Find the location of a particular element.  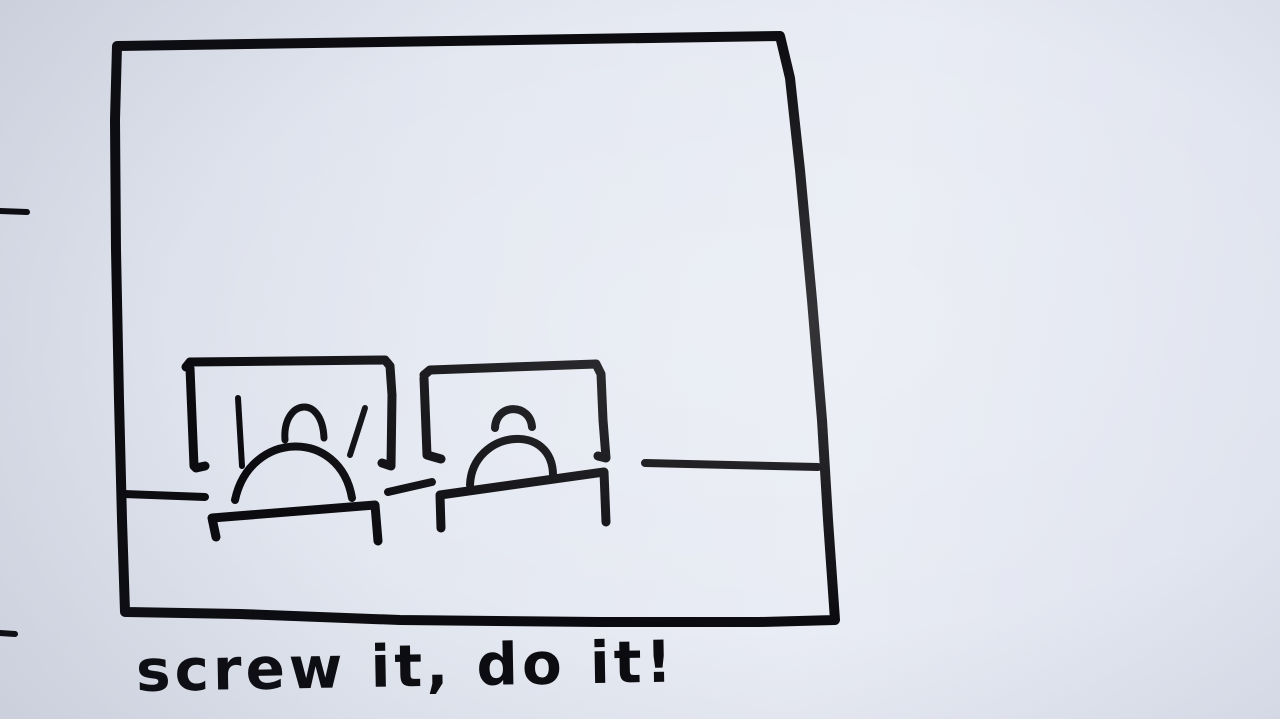

left-person-chair-right is located at coordinates (357, 431).